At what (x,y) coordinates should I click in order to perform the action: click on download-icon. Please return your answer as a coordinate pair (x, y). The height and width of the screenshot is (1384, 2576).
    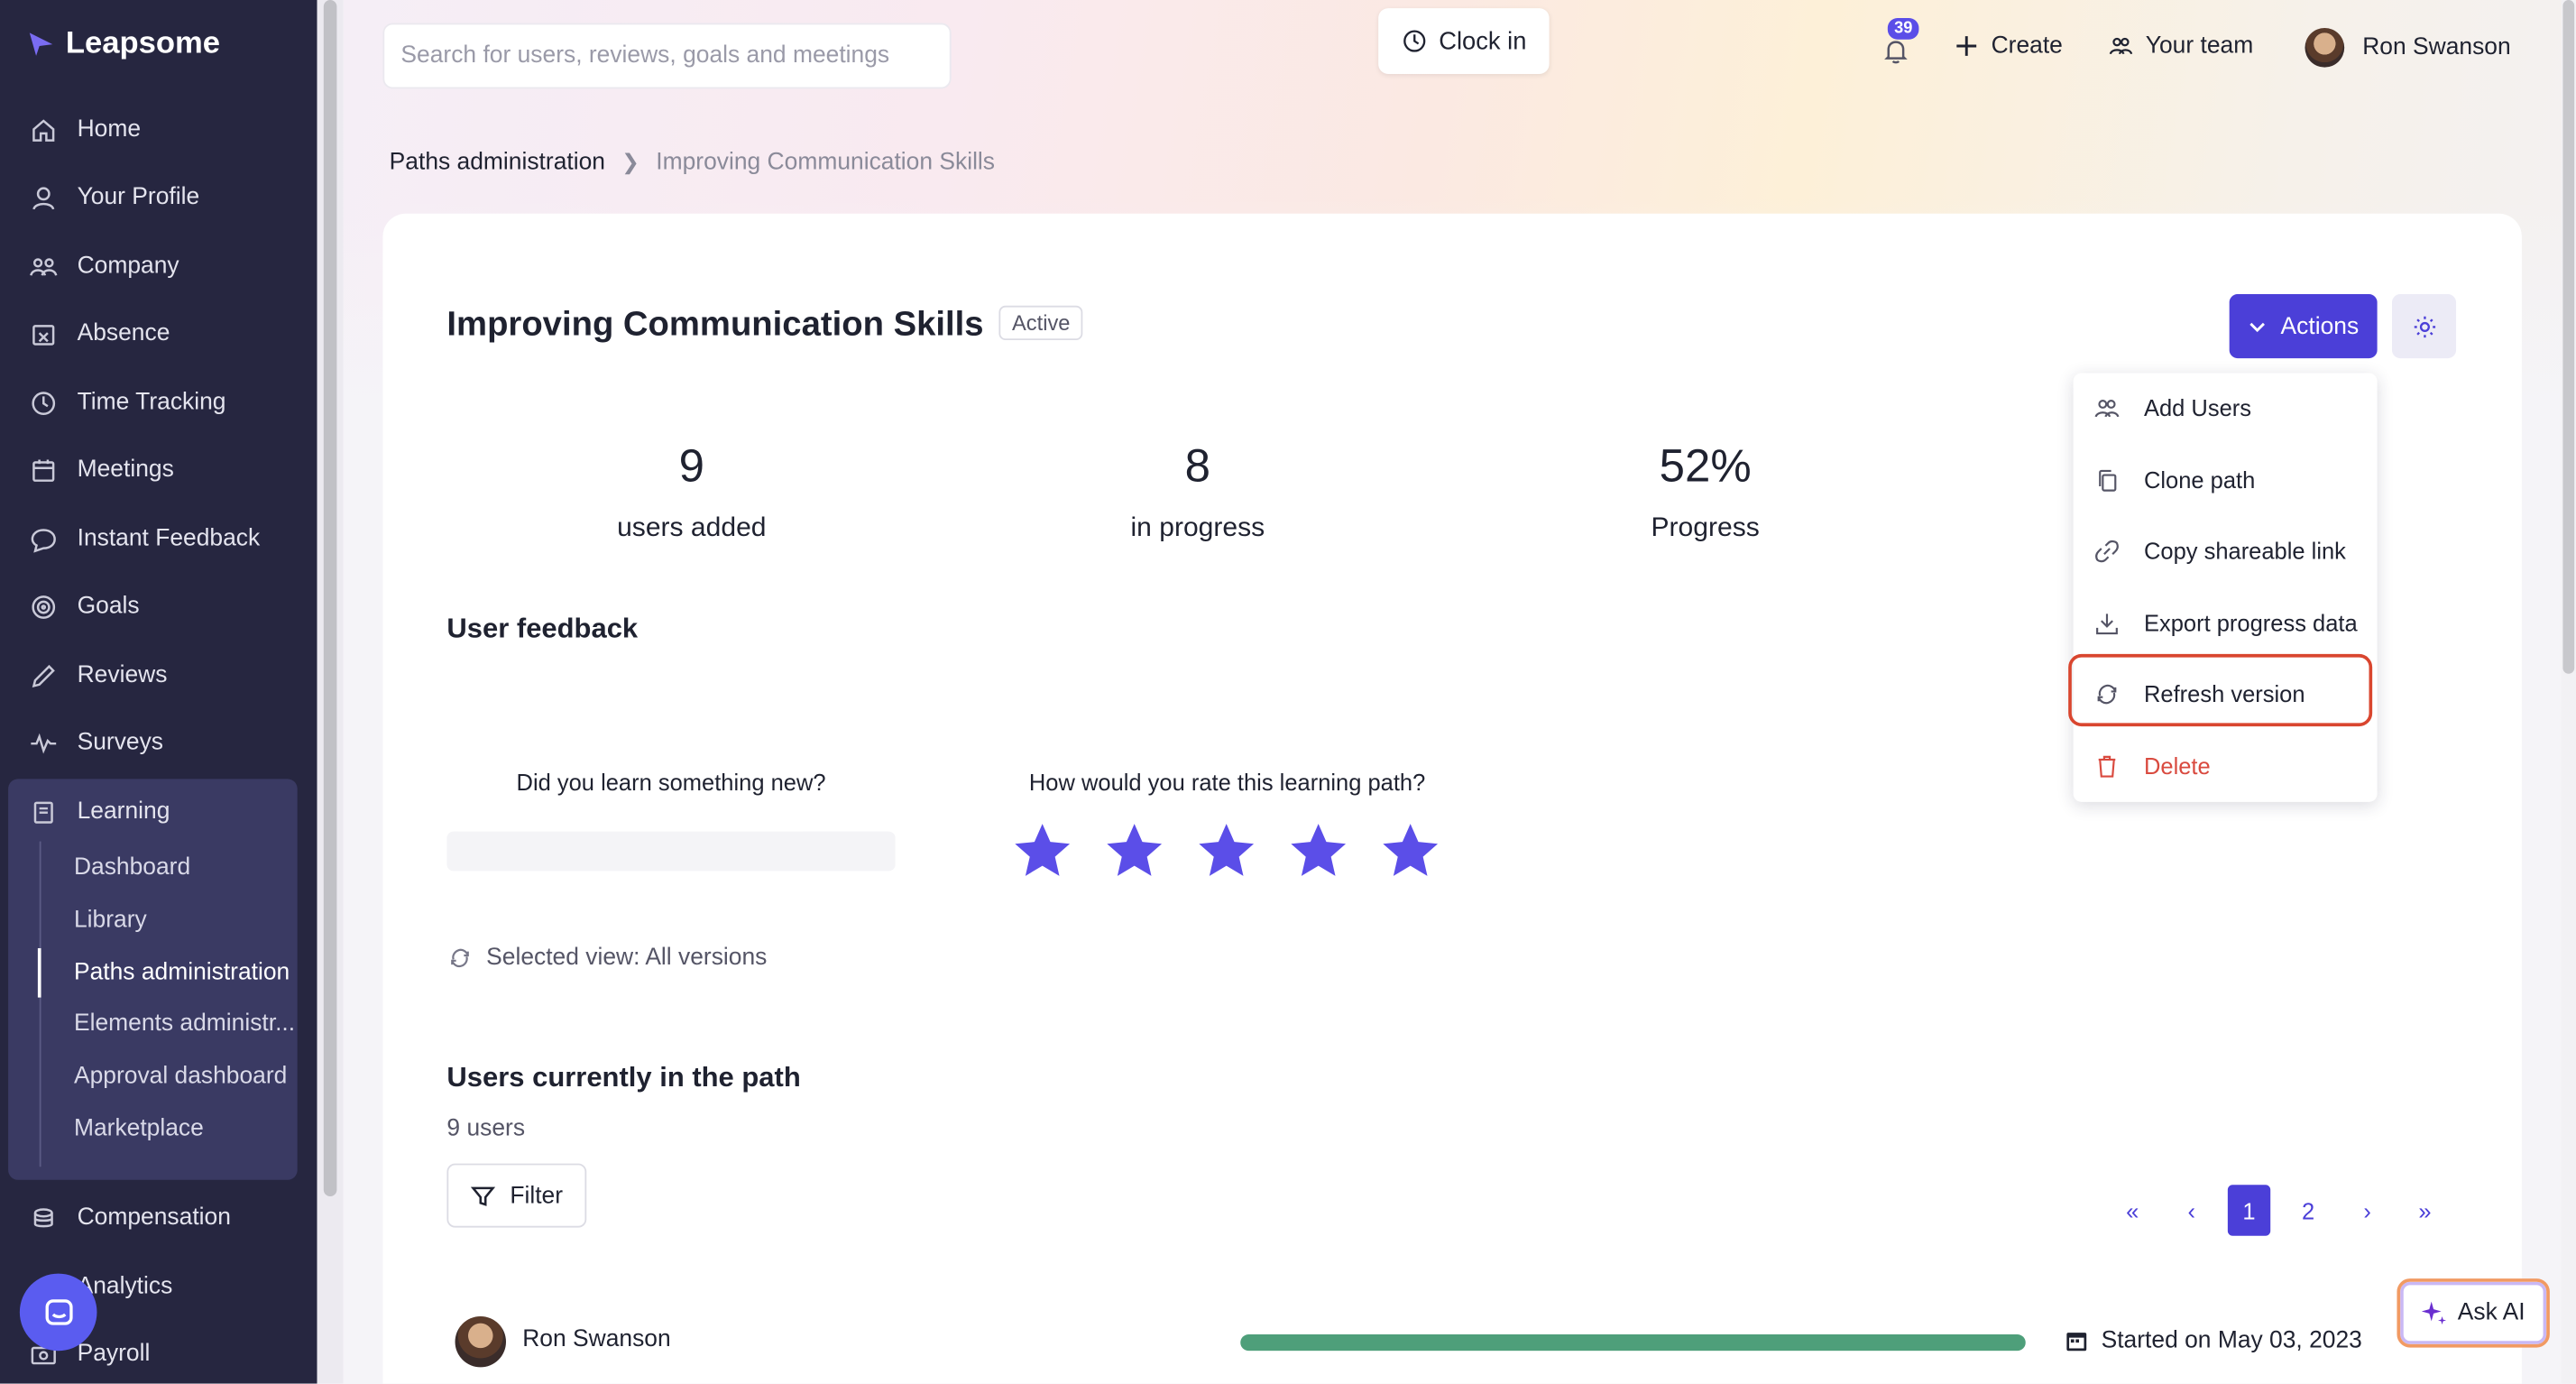
    Looking at the image, I should click on (2107, 623).